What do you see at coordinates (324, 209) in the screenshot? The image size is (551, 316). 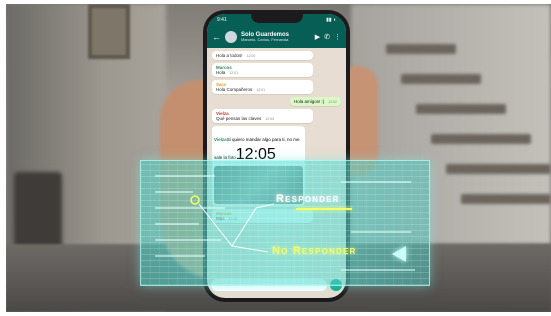 I see `responder-underline` at bounding box center [324, 209].